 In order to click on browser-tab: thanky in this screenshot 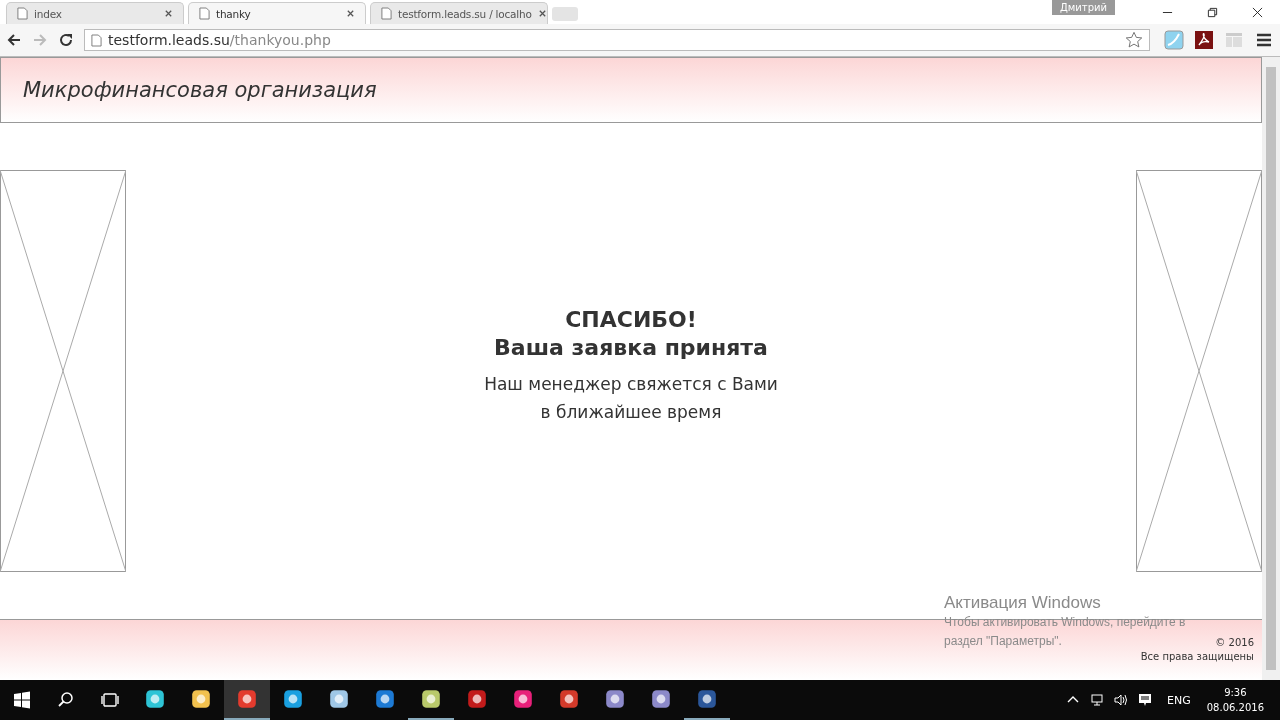, I will do `click(277, 13)`.